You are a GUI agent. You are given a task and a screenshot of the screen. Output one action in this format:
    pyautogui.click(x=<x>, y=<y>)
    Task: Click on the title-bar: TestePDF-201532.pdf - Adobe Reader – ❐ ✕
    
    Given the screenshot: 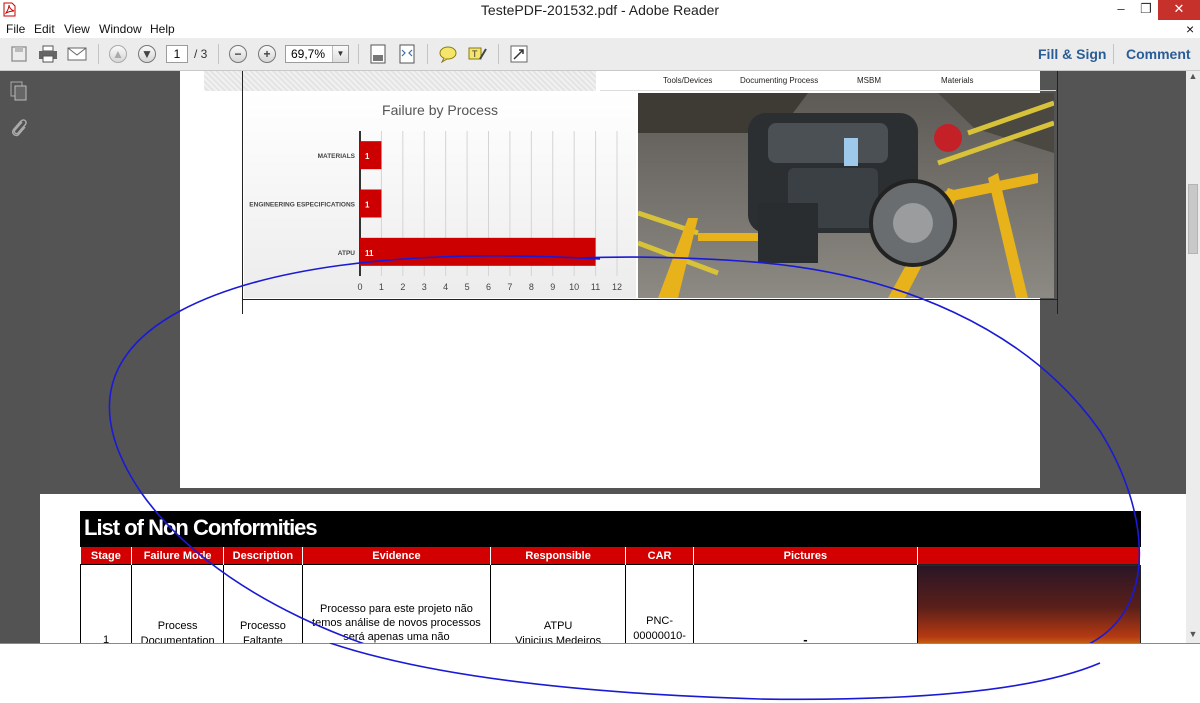 What is the action you would take?
    pyautogui.click(x=600, y=10)
    